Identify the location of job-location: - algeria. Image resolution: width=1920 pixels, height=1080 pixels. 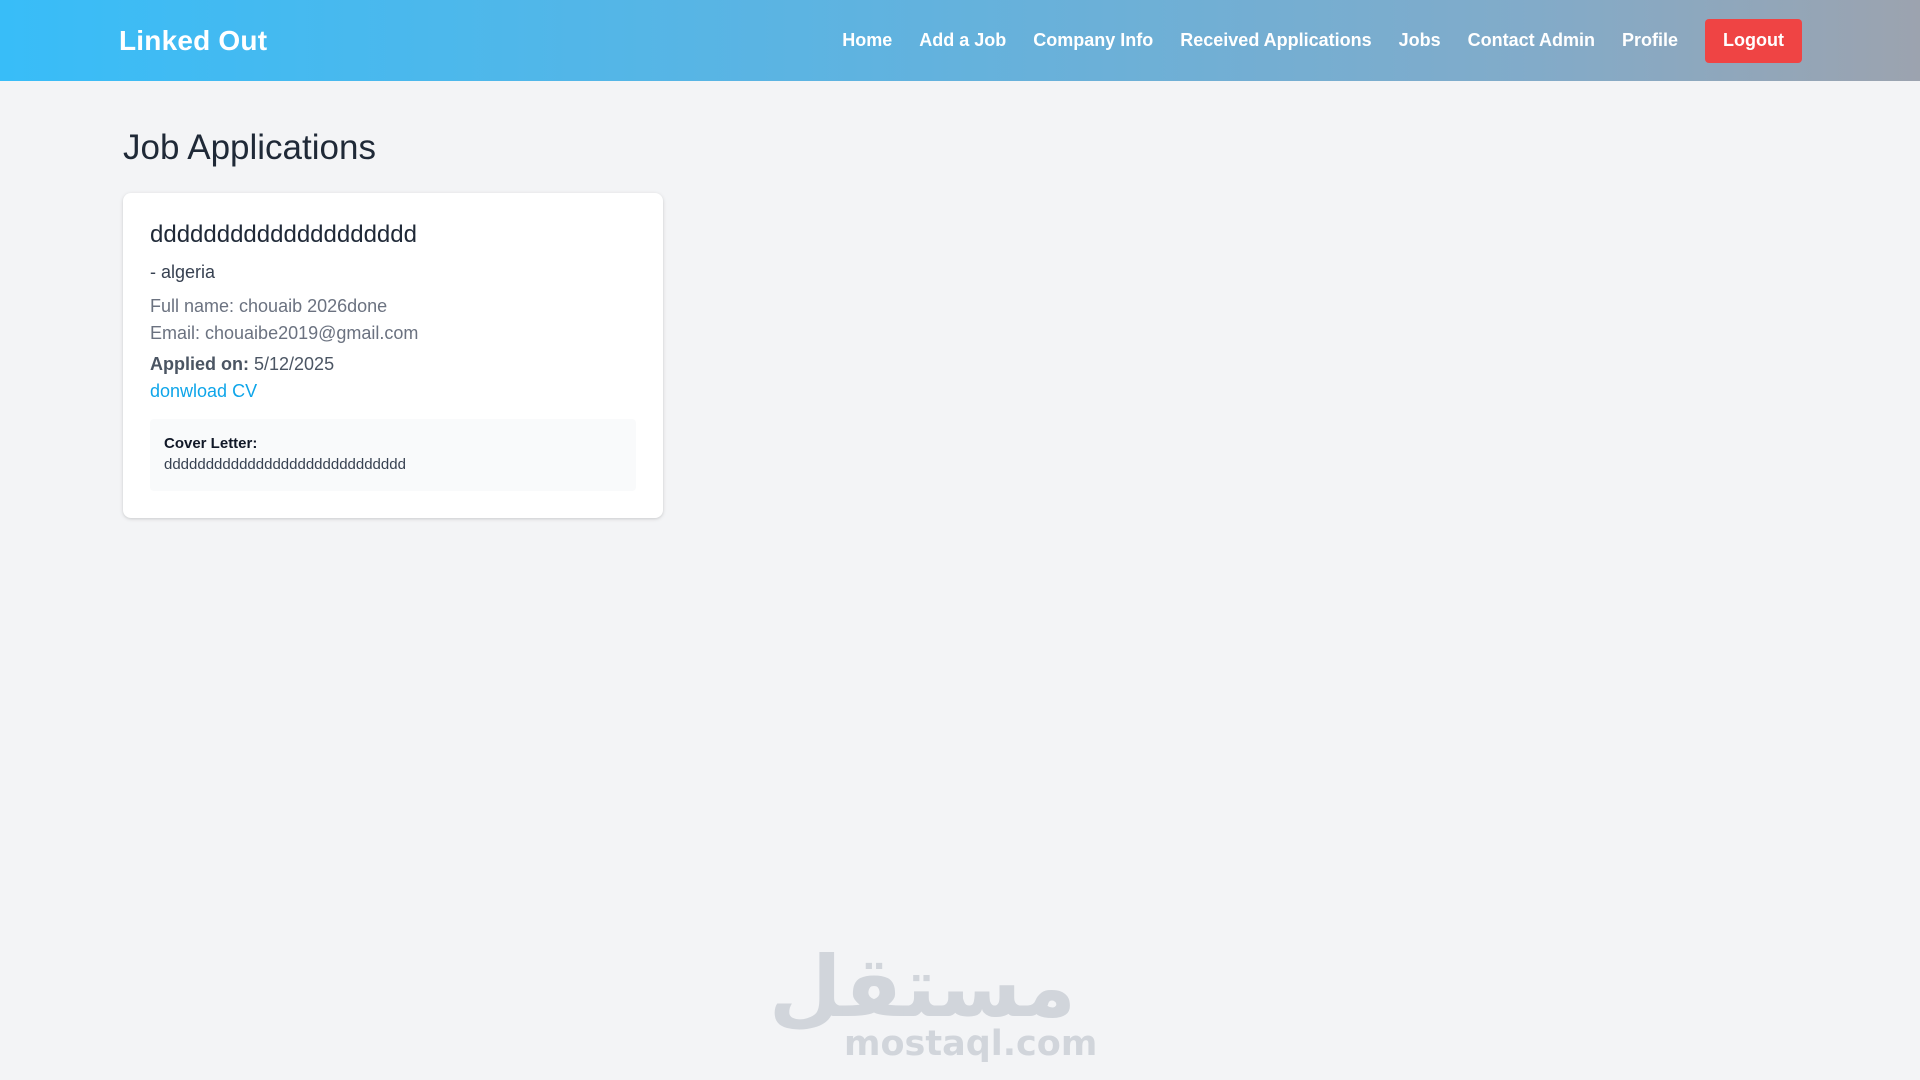
(183, 272).